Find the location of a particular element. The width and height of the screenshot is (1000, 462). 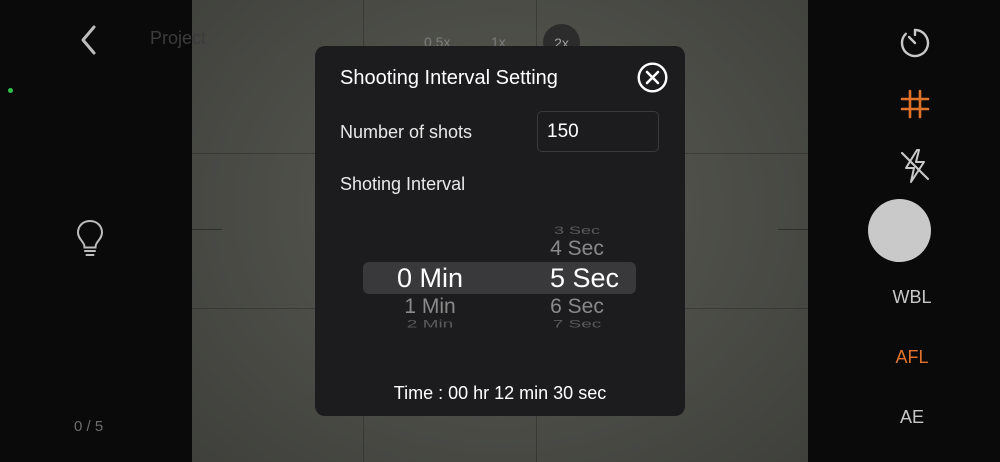

picker-minutes-item: 2 Min is located at coordinates (430, 324).